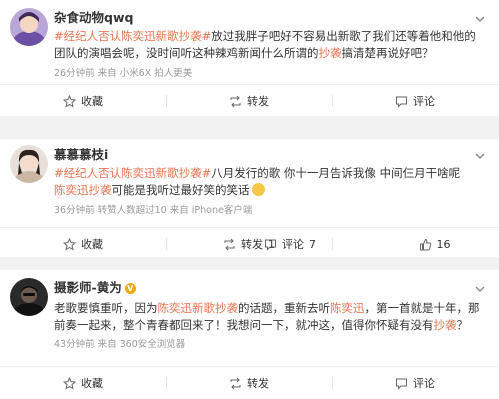 This screenshot has width=499, height=399. What do you see at coordinates (387, 53) in the screenshot?
I see `content-text: 搞清楚再说好吧？` at bounding box center [387, 53].